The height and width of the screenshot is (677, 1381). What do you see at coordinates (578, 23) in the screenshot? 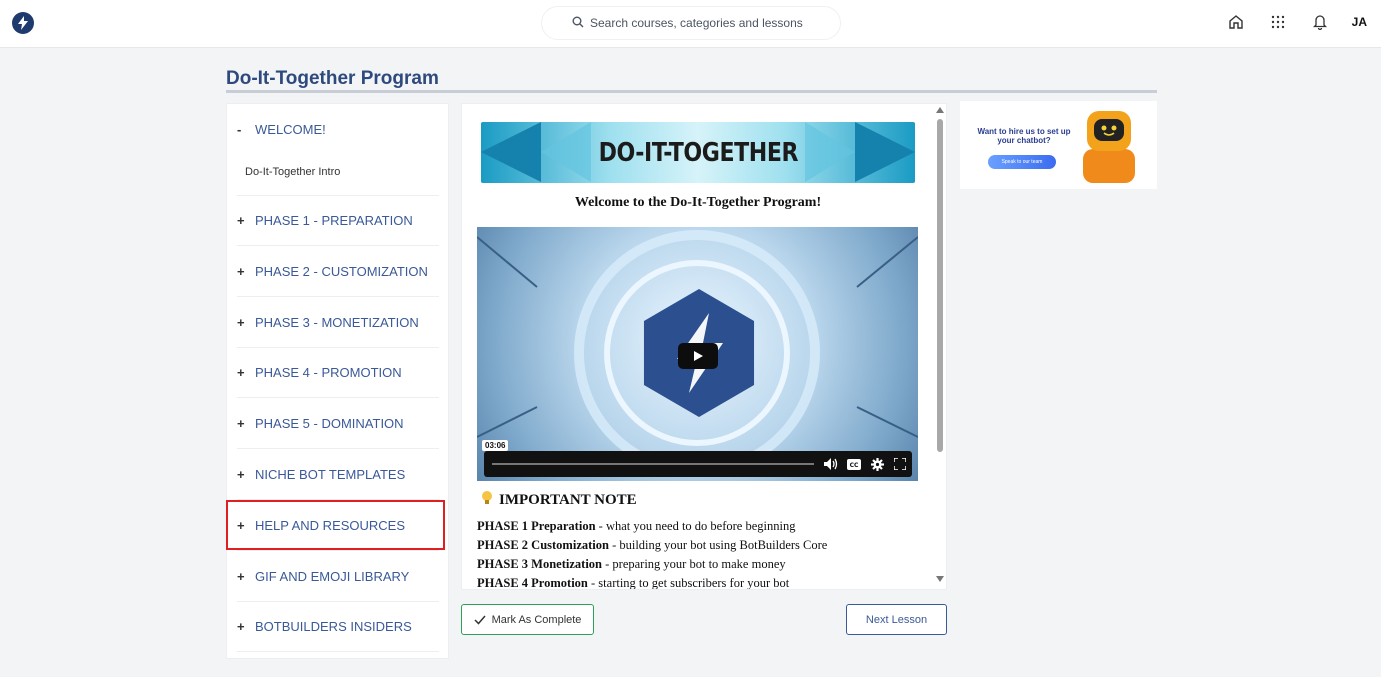
I see `search-icon` at bounding box center [578, 23].